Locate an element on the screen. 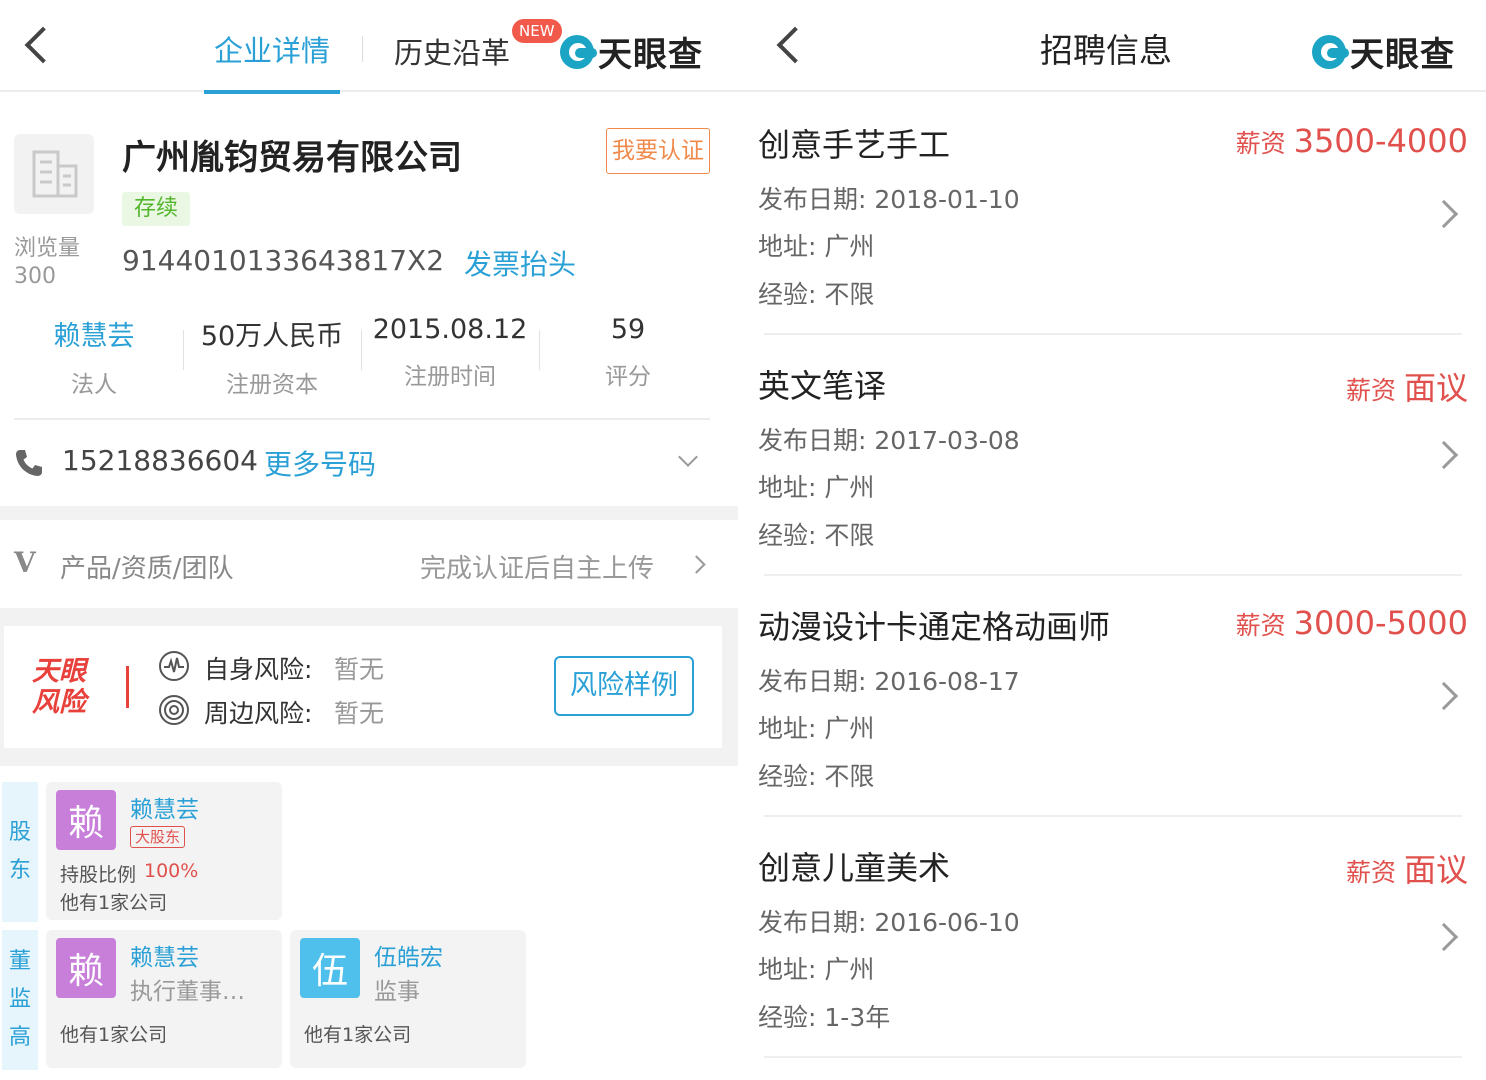 The height and width of the screenshot is (1080, 1486). share-ratio-label: 持股比例 is located at coordinates (98, 875).